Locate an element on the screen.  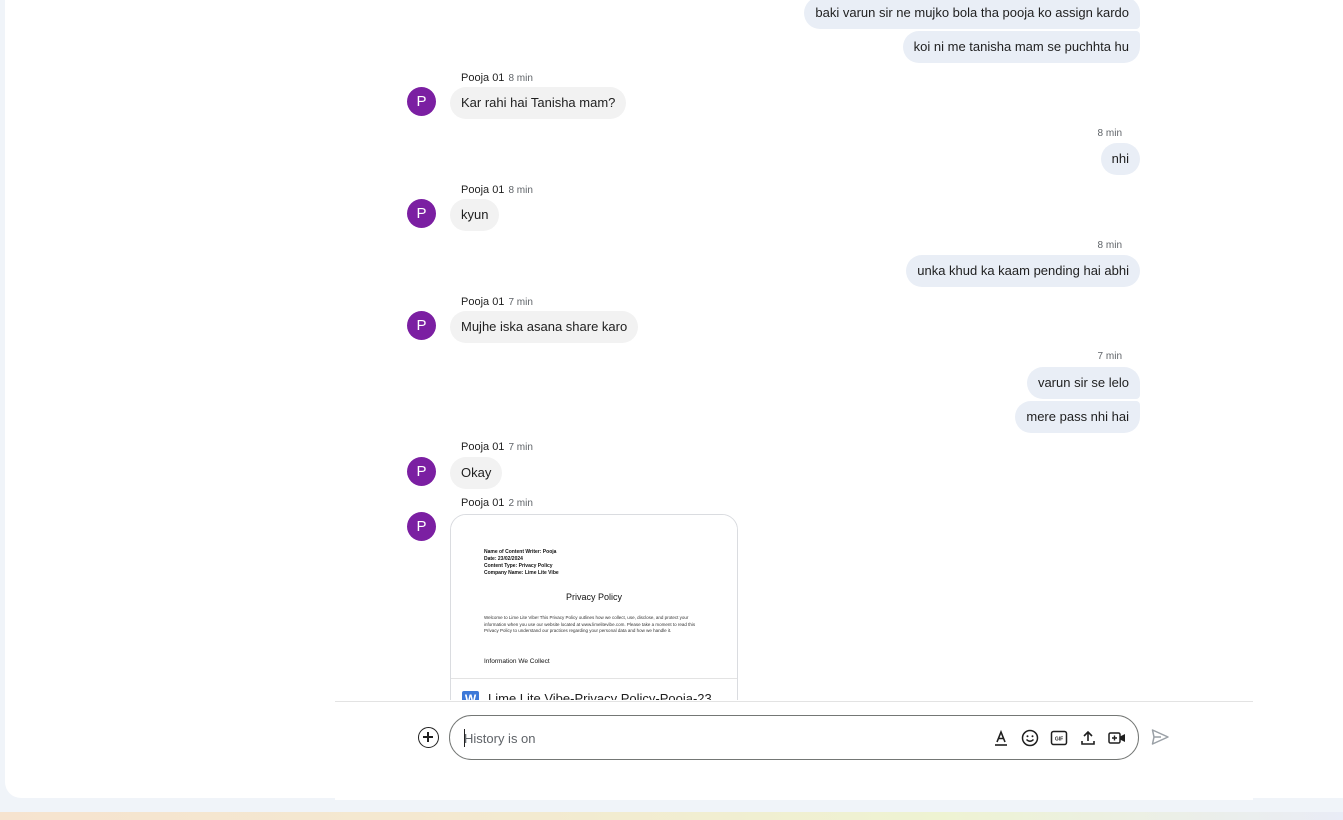
outgoing-message: mere pass nhi hai is located at coordinates (1077, 417).